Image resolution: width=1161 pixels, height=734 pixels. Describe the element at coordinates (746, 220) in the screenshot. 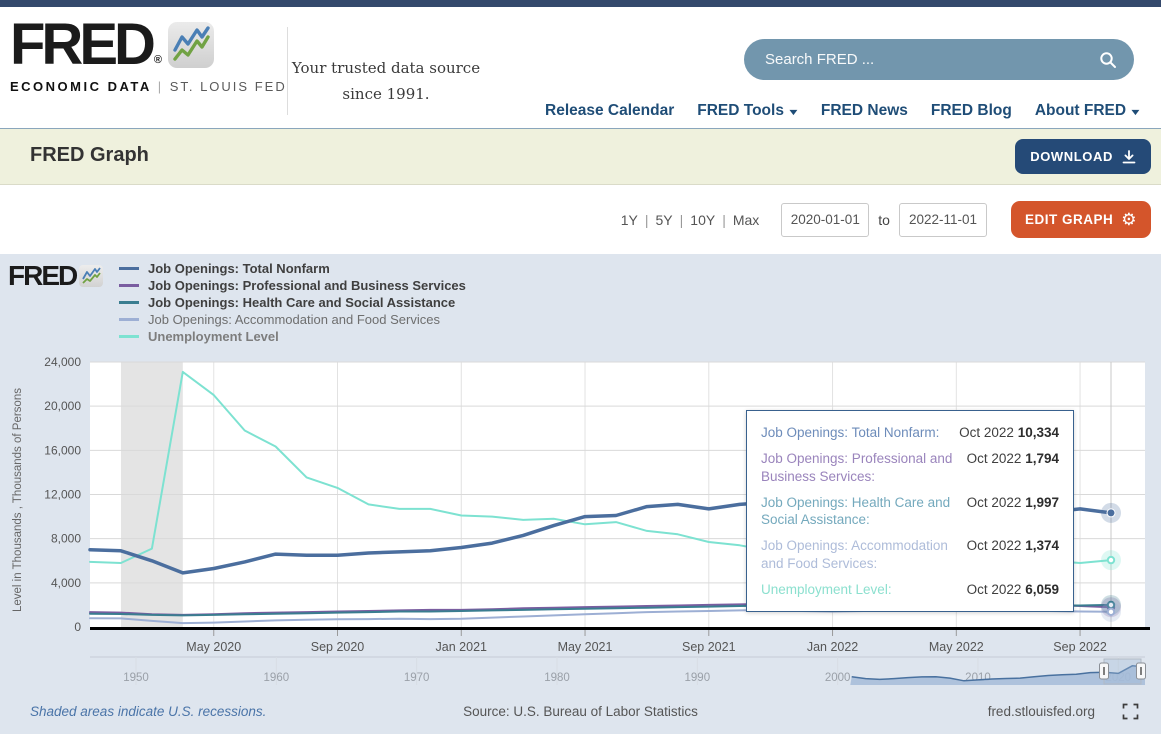

I see `range-link-max: Max` at that location.